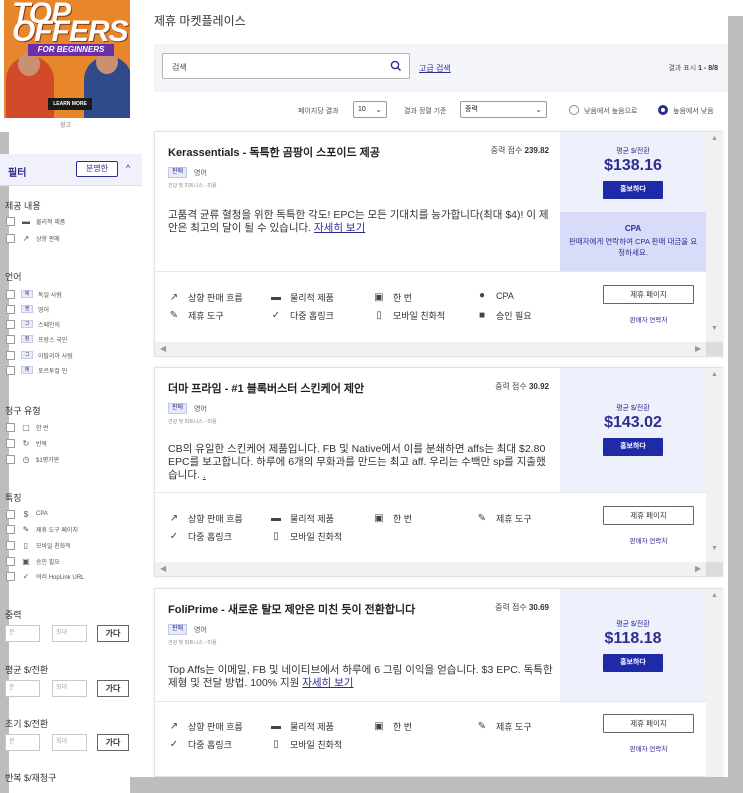 Image resolution: width=743 pixels, height=793 pixels. What do you see at coordinates (274, 152) in the screenshot?
I see `offer-title: Kerassentials - 독특한 곰팡이 스포이드 제공` at bounding box center [274, 152].